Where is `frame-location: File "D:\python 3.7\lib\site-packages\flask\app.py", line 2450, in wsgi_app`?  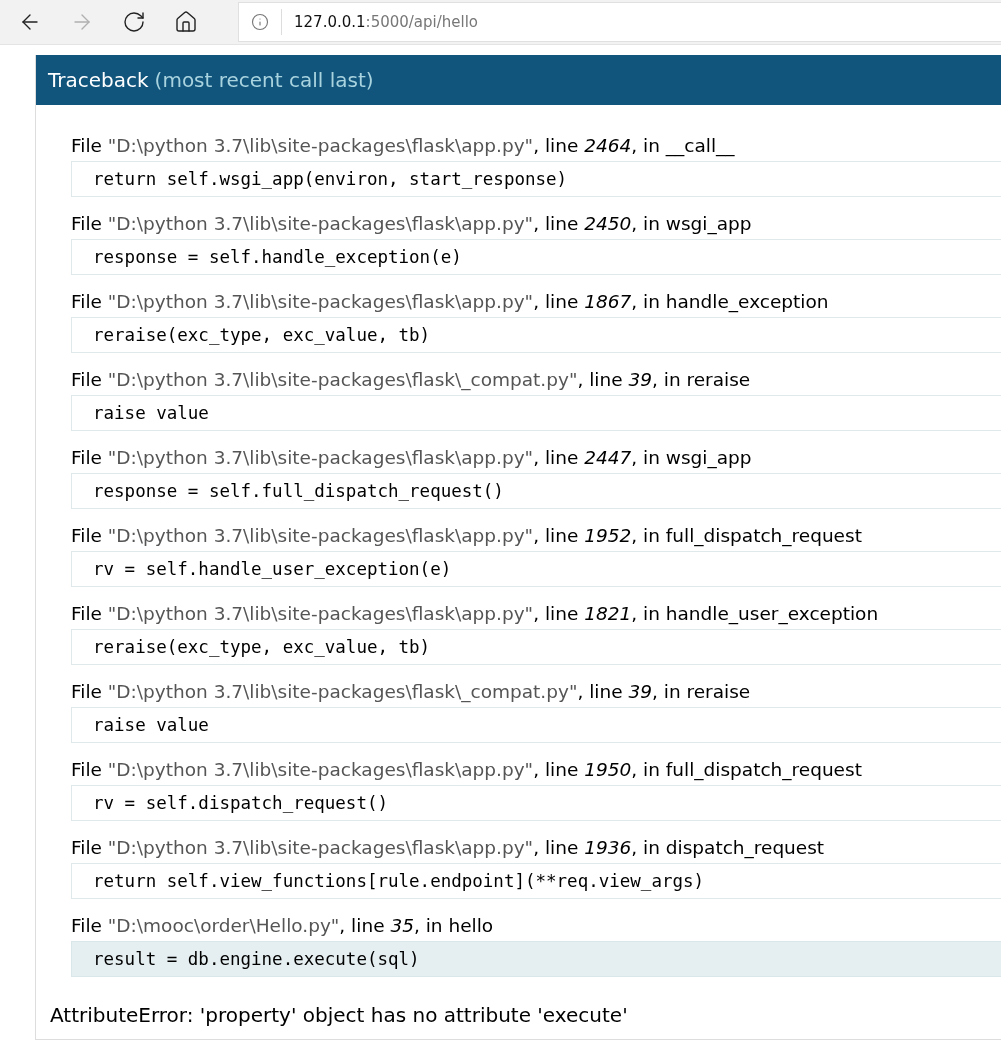 frame-location: File "D:\python 3.7\lib\site-packages\flask\app.py", line 2450, in wsgi_app is located at coordinates (412, 224).